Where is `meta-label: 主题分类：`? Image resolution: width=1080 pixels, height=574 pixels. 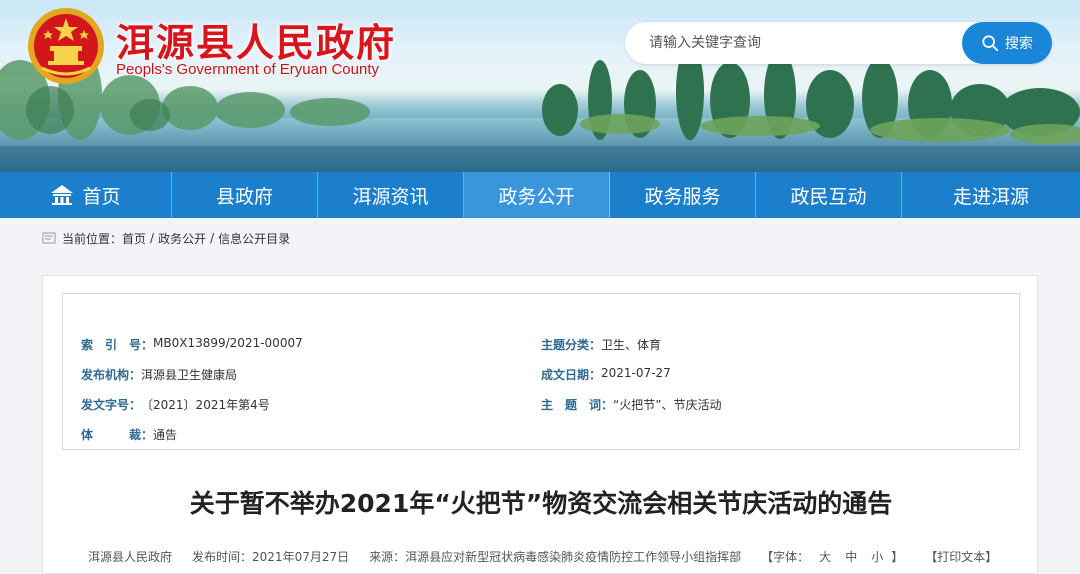 meta-label: 主题分类： is located at coordinates (571, 345).